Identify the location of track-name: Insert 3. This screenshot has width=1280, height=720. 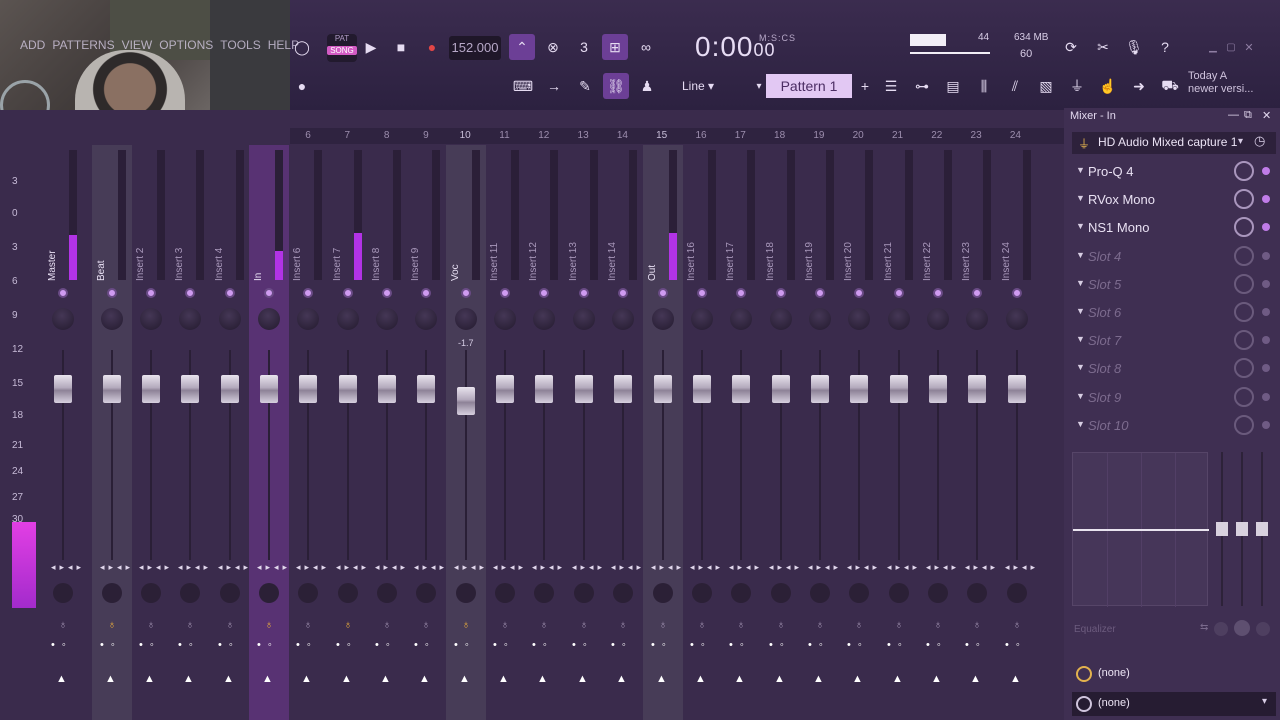
(181, 264).